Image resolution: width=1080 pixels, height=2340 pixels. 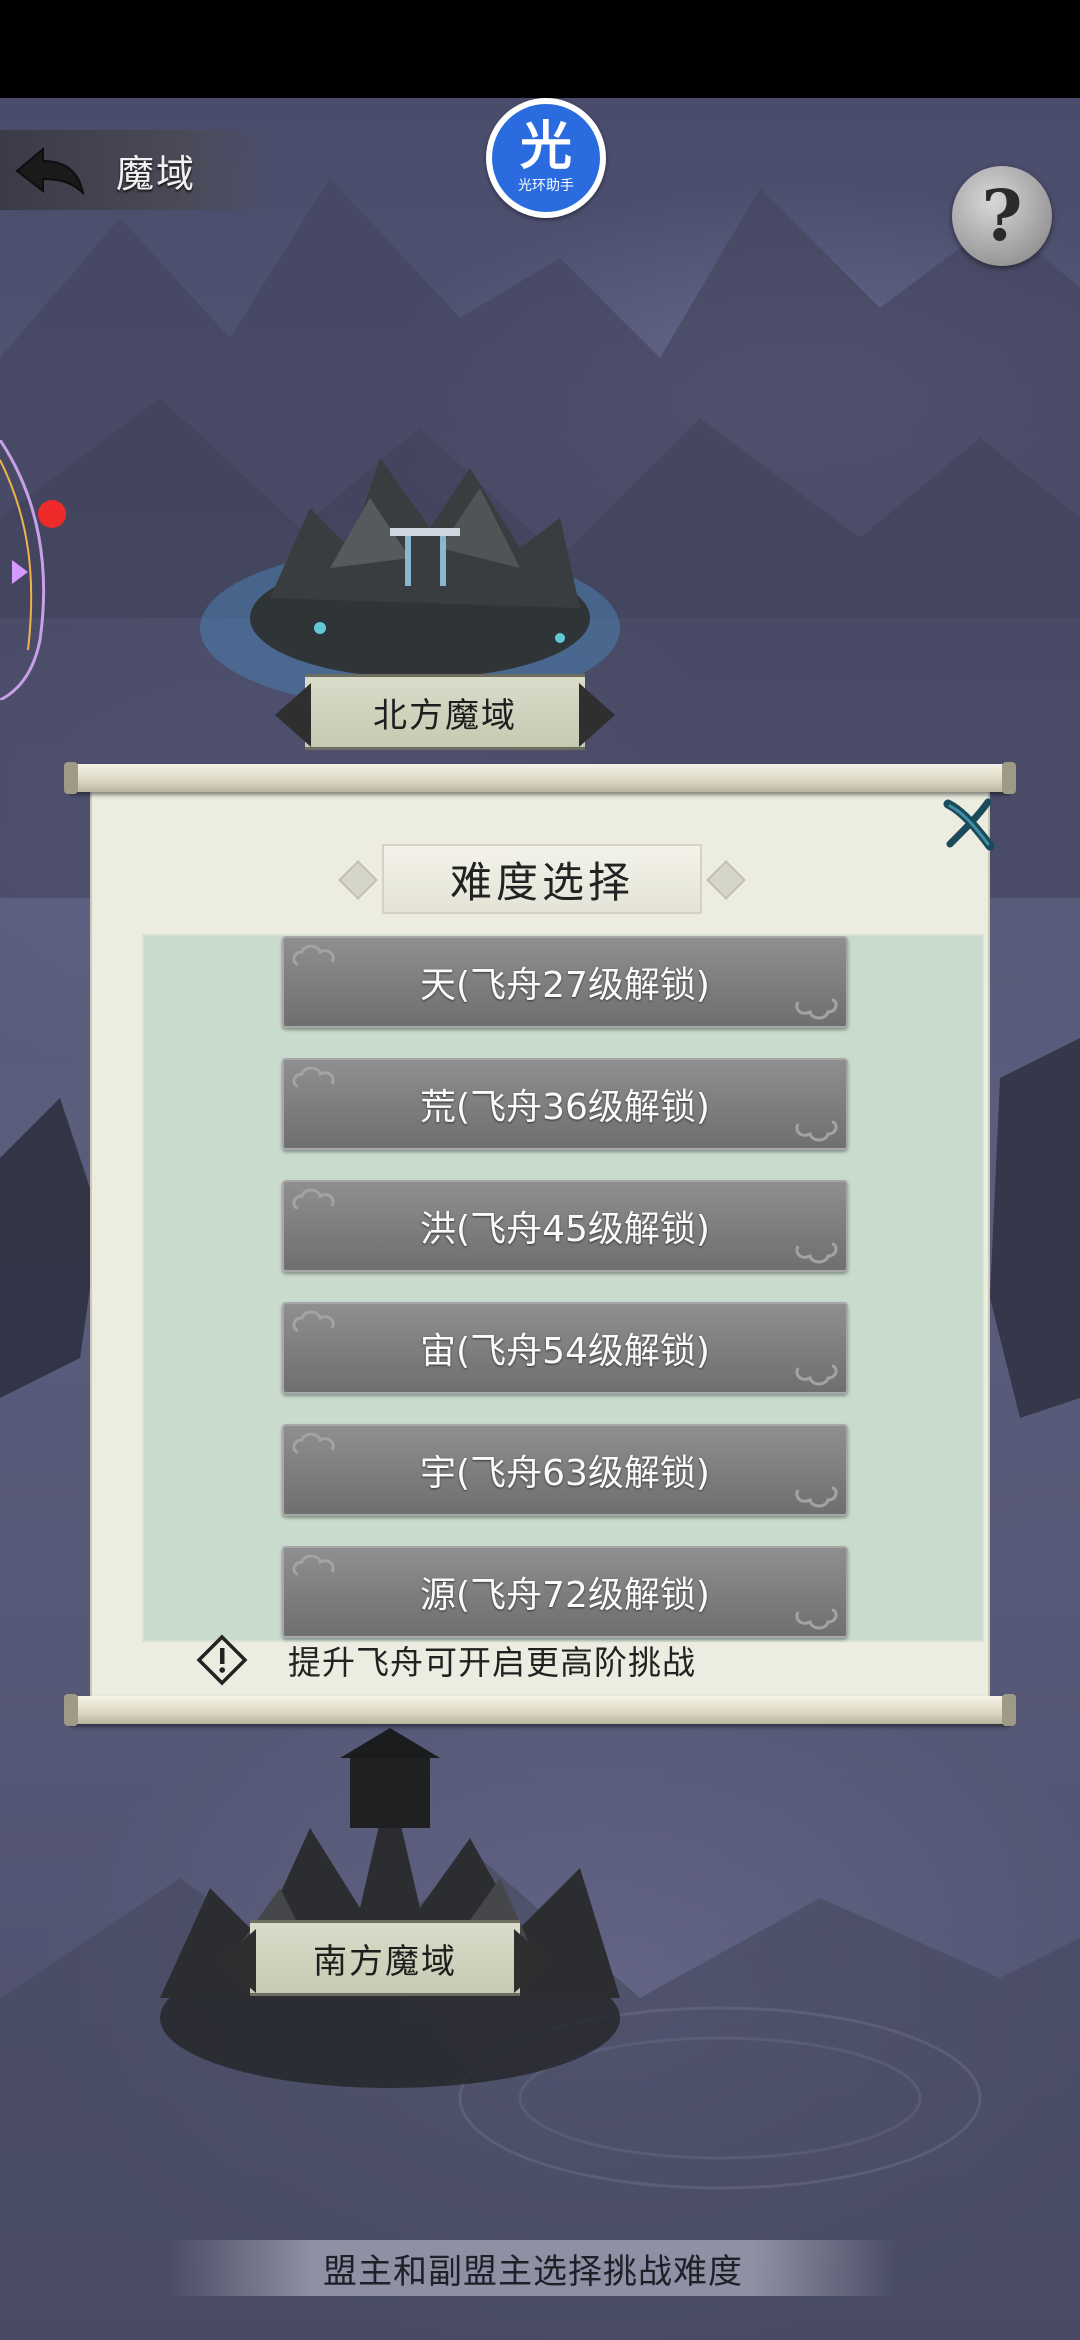 What do you see at coordinates (222, 1660) in the screenshot?
I see `warning-icon` at bounding box center [222, 1660].